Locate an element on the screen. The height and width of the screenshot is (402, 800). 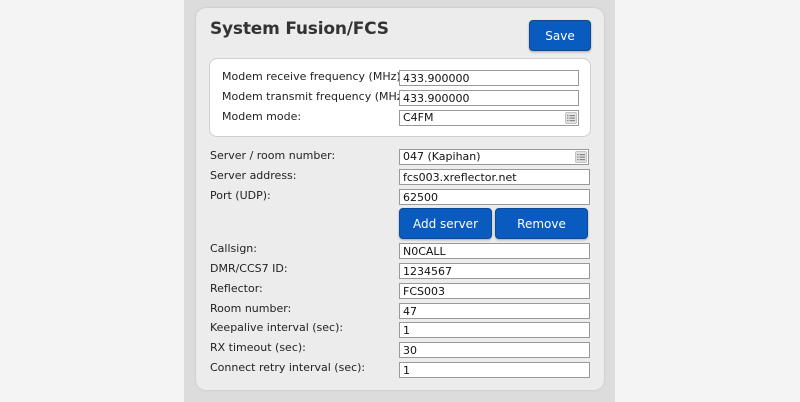
save-button: Save is located at coordinates (560, 35).